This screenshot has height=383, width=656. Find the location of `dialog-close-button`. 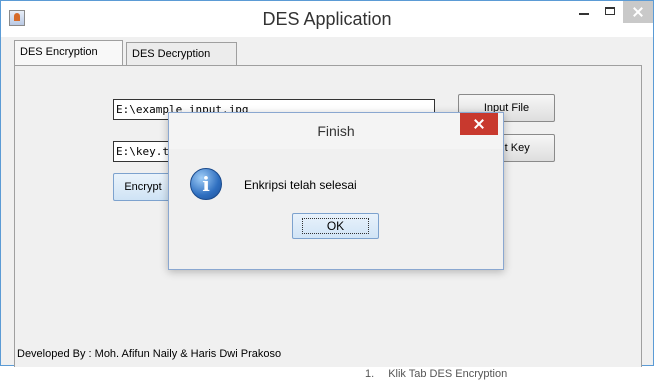

dialog-close-button is located at coordinates (479, 124).